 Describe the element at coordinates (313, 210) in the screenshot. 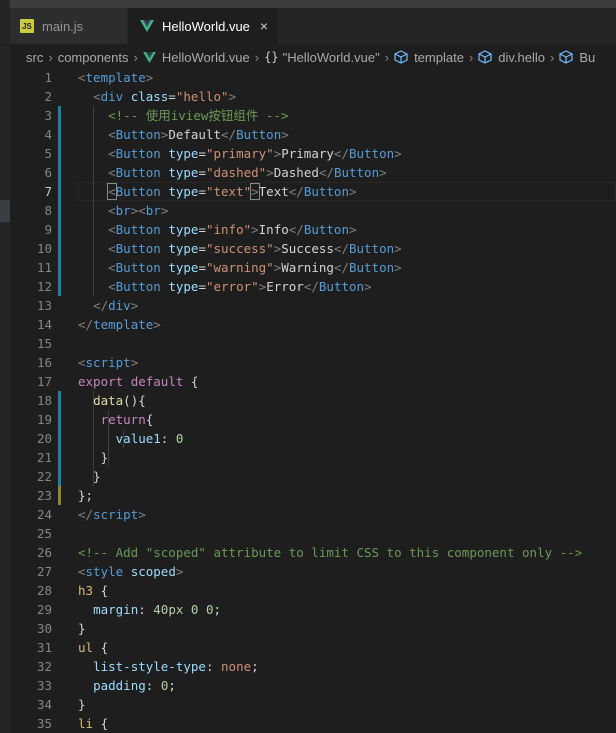

I see `code-line: 8 <br><br>` at that location.